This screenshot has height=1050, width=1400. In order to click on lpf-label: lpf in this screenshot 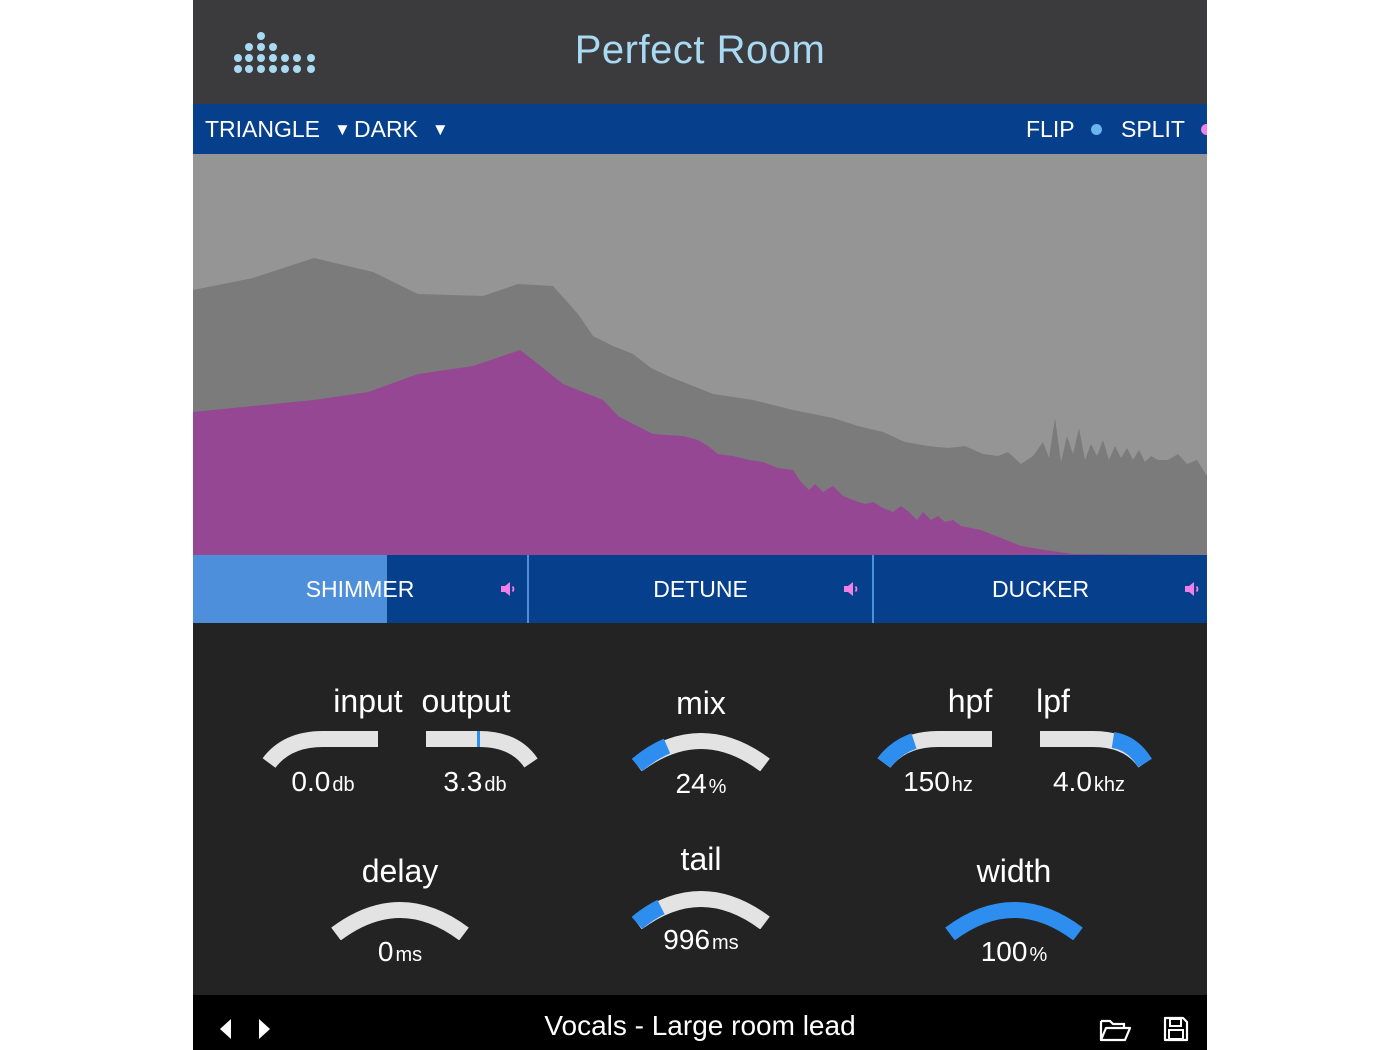, I will do `click(1053, 701)`.